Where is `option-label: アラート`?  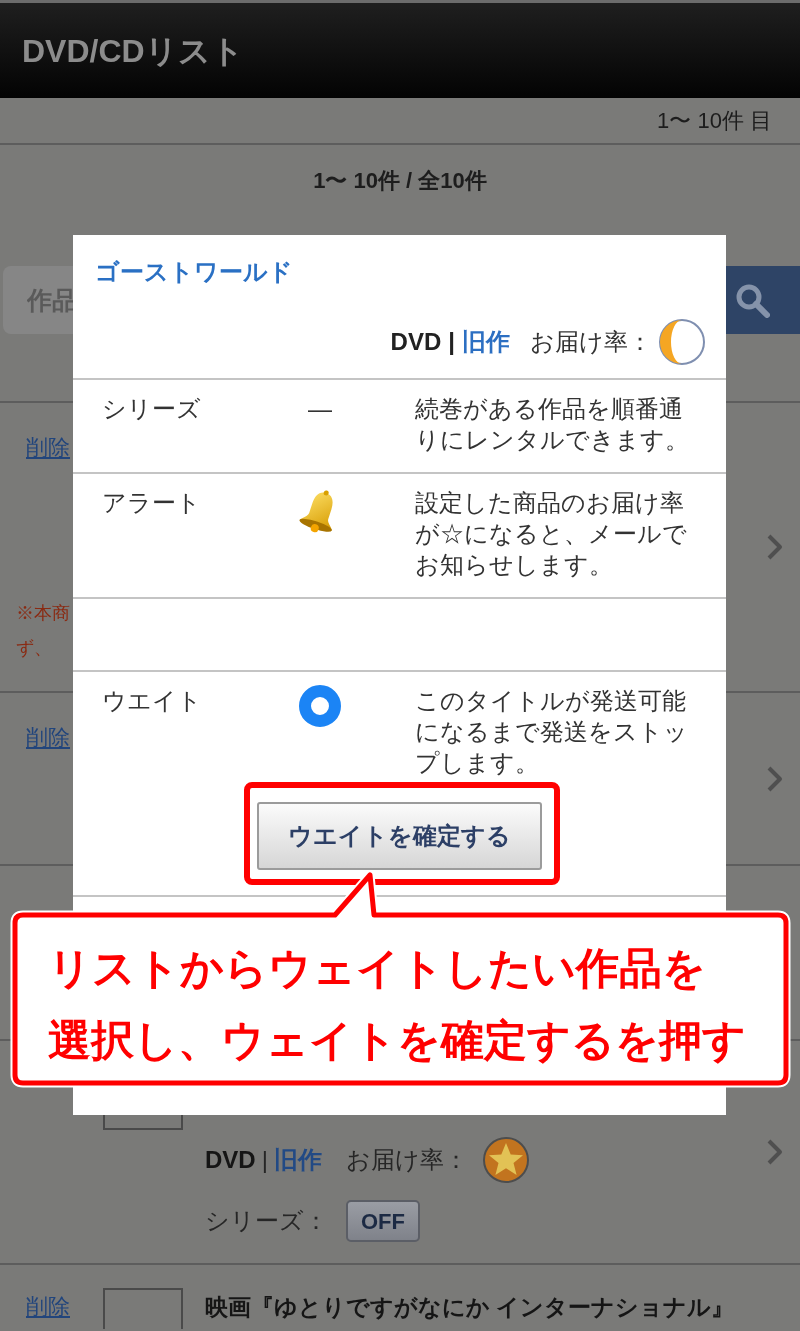
option-label: アラート is located at coordinates (151, 503).